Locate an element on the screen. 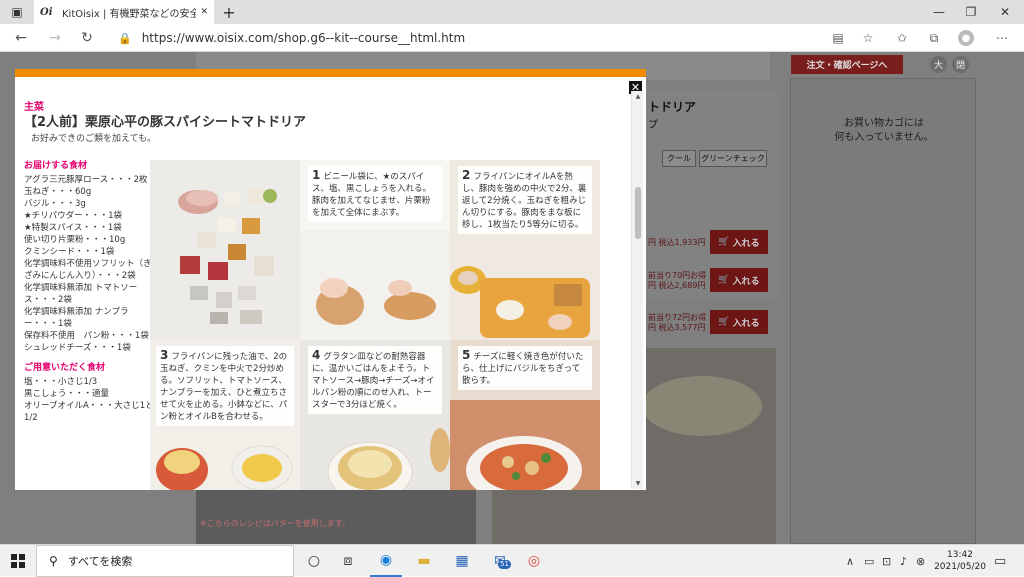  favorites-icon: ✩ is located at coordinates (902, 38).